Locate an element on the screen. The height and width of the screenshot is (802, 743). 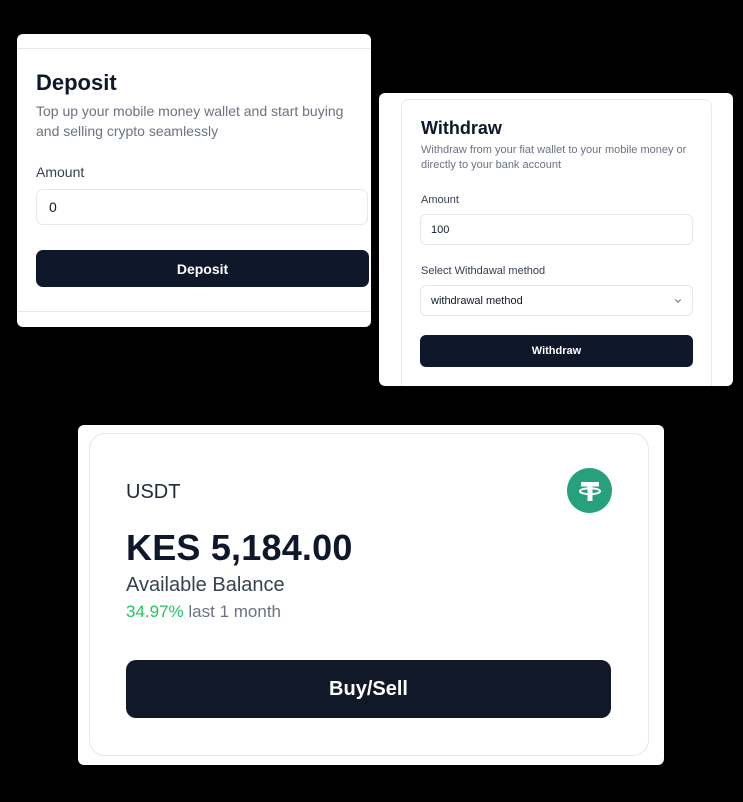
balance-amount: KES 5,184.00 is located at coordinates (239, 547).